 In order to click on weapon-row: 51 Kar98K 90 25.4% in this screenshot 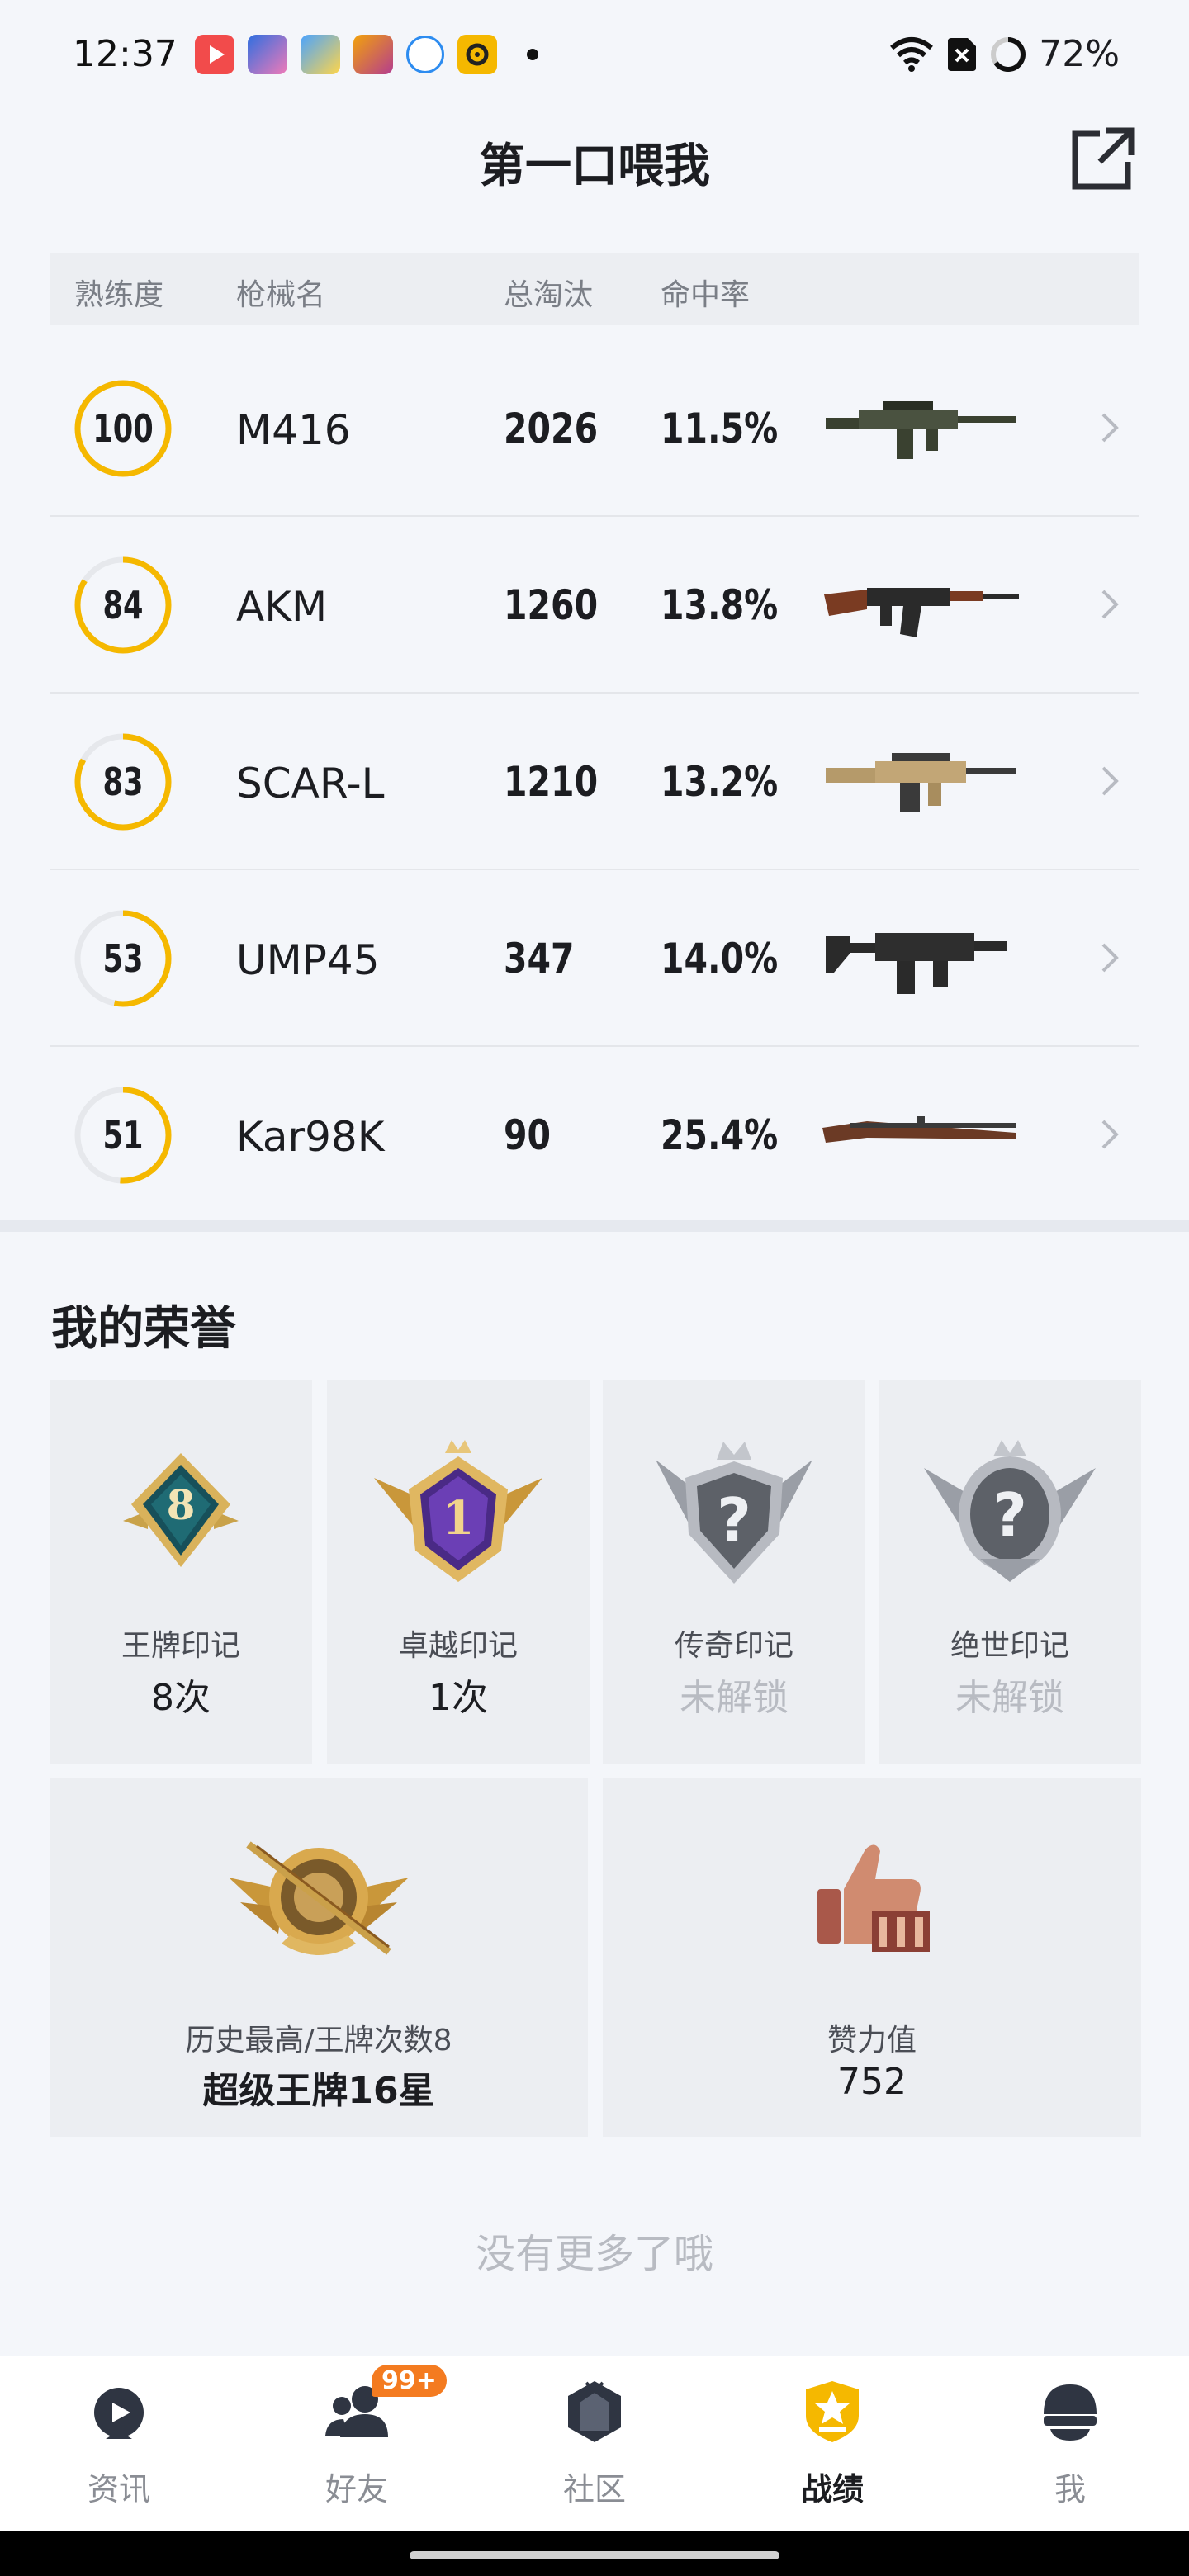, I will do `click(594, 1134)`.